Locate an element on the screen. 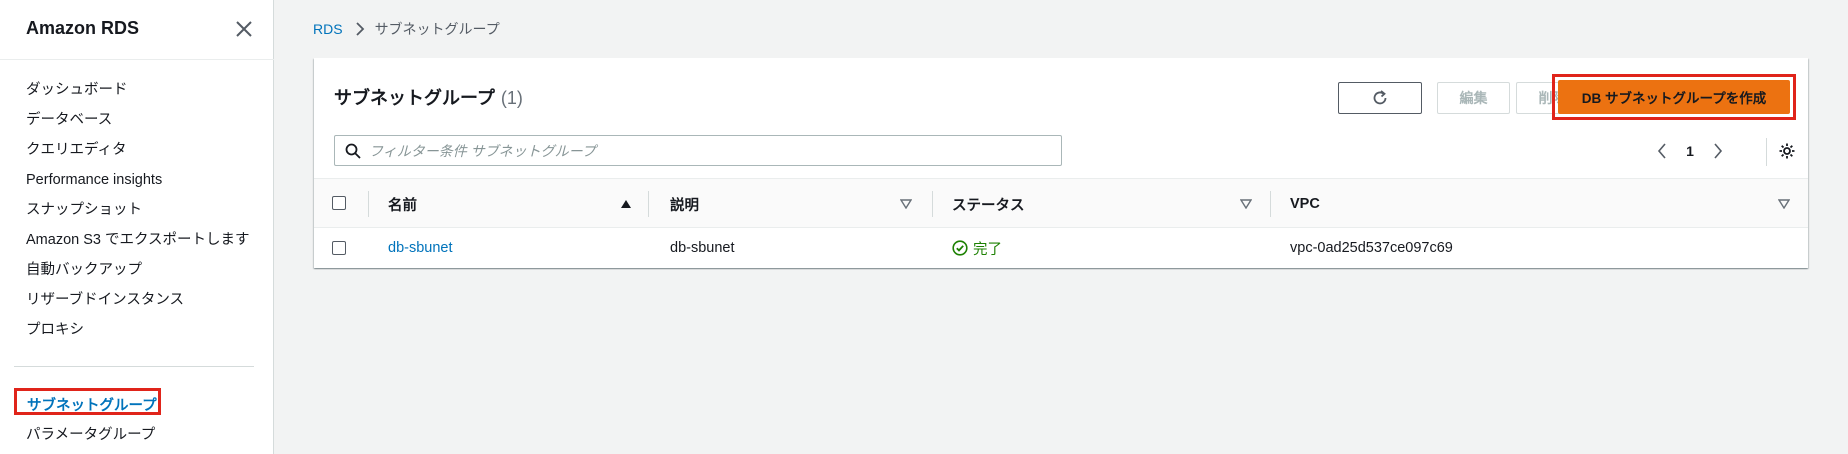  filter-search is located at coordinates (698, 150).